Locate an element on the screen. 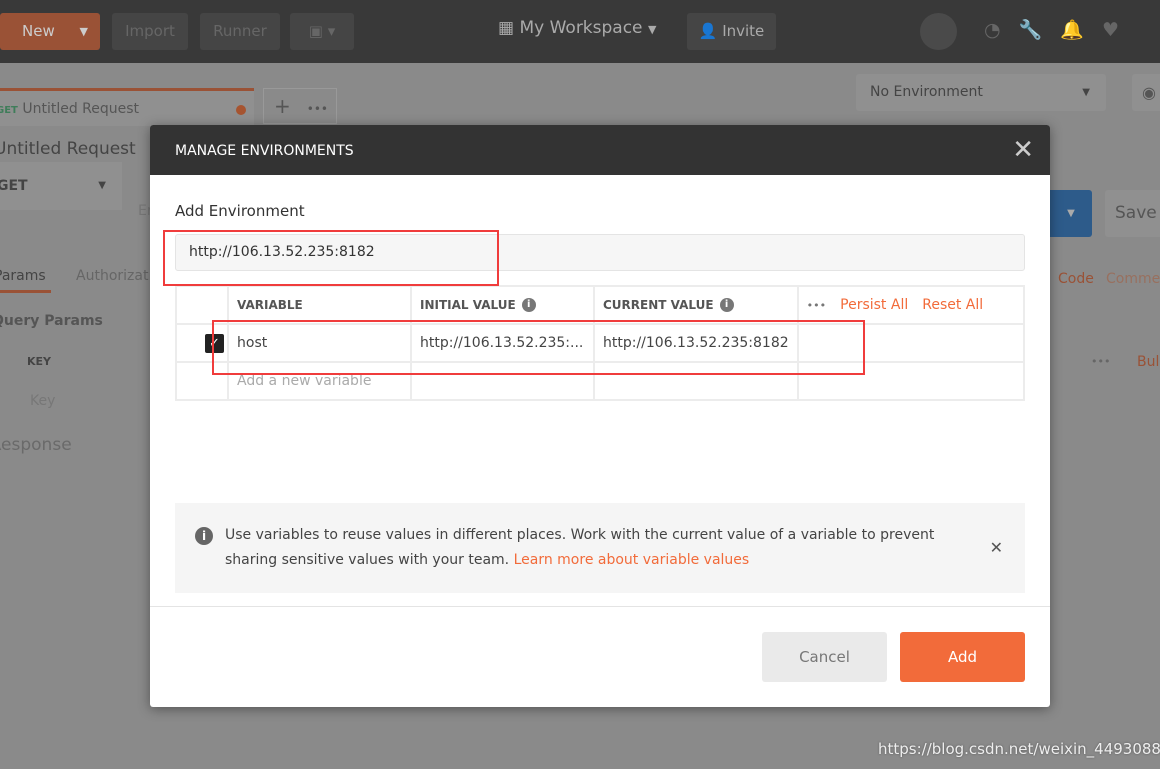  environment-select: No Environment ▼ is located at coordinates (981, 92).